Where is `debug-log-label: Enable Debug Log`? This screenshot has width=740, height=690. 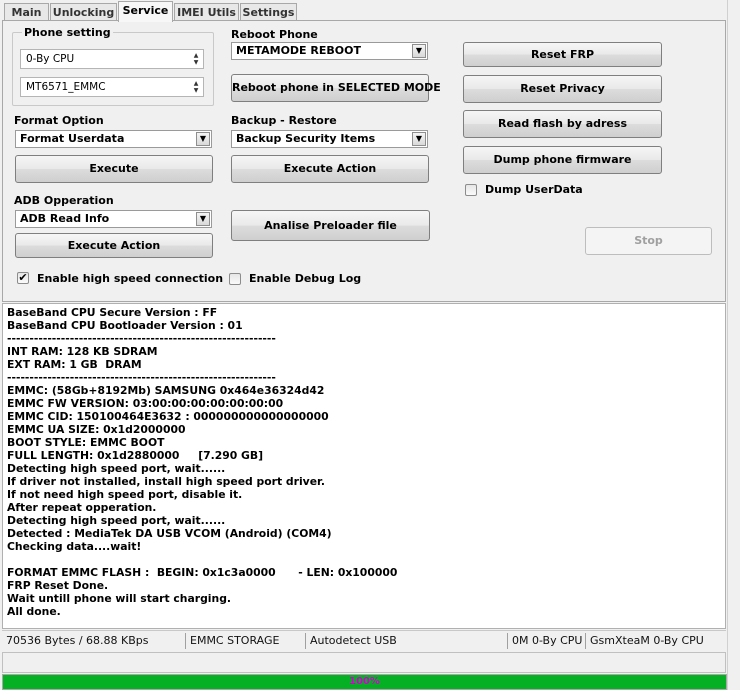
debug-log-label: Enable Debug Log is located at coordinates (305, 278).